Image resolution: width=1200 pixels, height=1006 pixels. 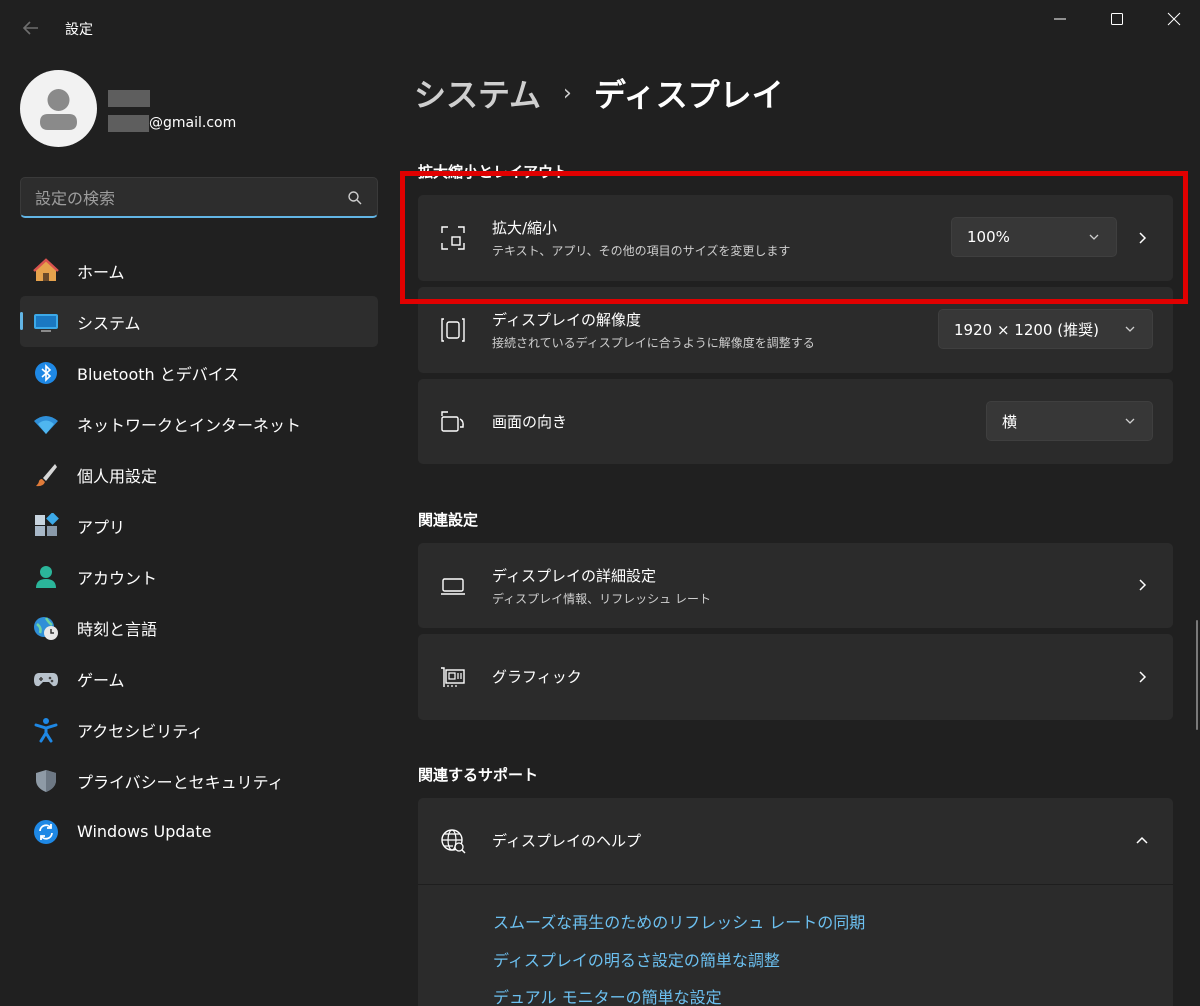 What do you see at coordinates (144, 831) in the screenshot?
I see `sidebar-item-label: Windows Update` at bounding box center [144, 831].